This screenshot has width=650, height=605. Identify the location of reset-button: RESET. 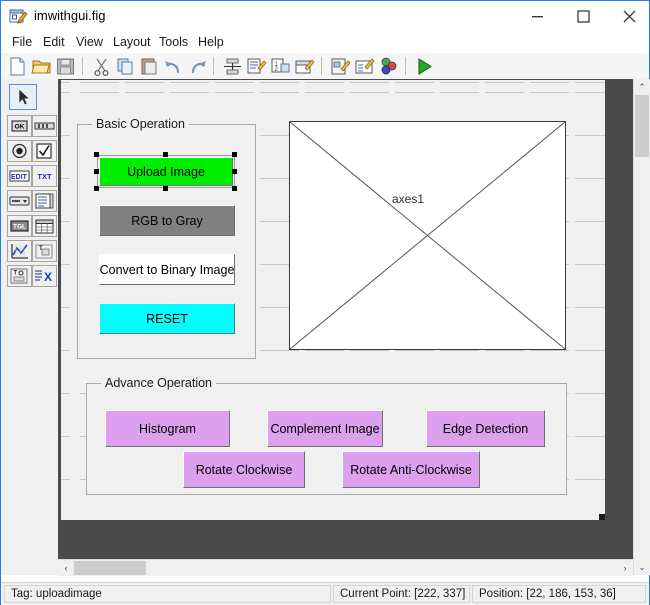
(167, 318).